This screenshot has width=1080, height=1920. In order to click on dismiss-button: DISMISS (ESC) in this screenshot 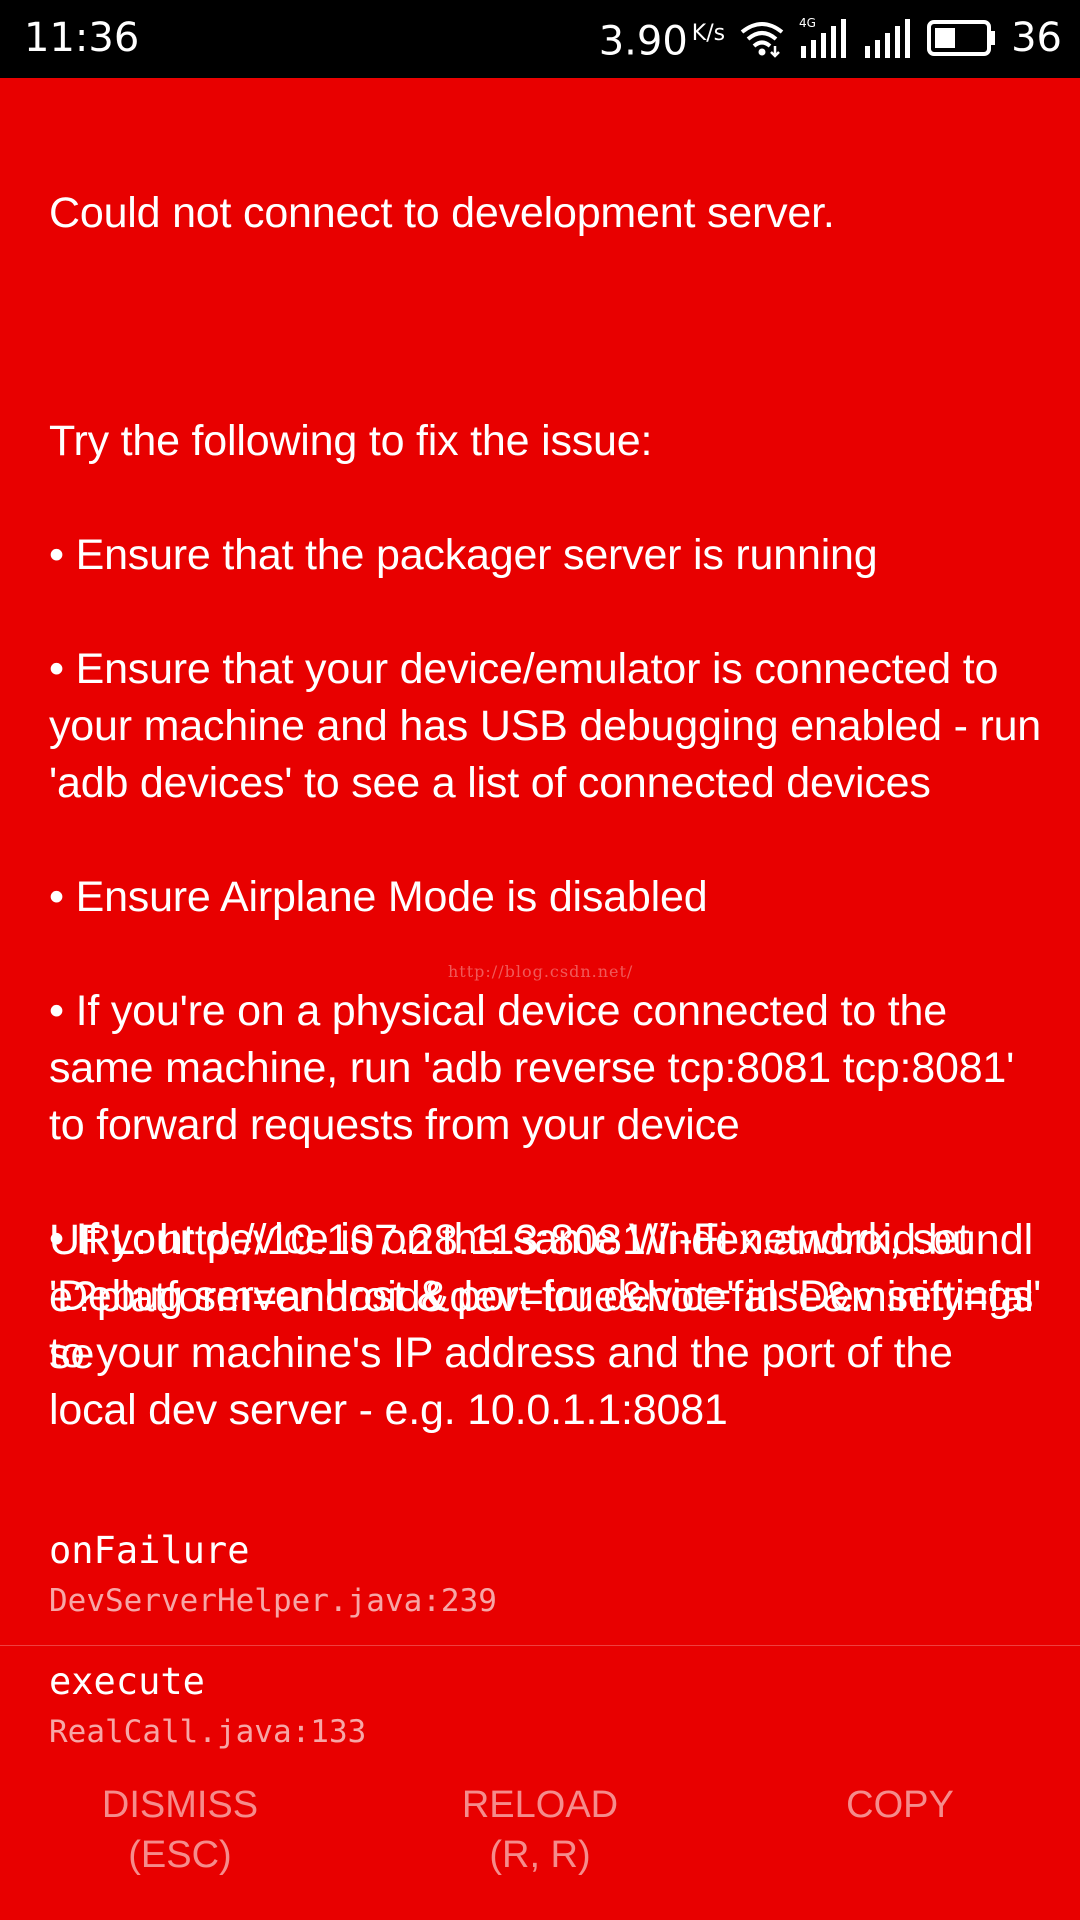, I will do `click(180, 1816)`.